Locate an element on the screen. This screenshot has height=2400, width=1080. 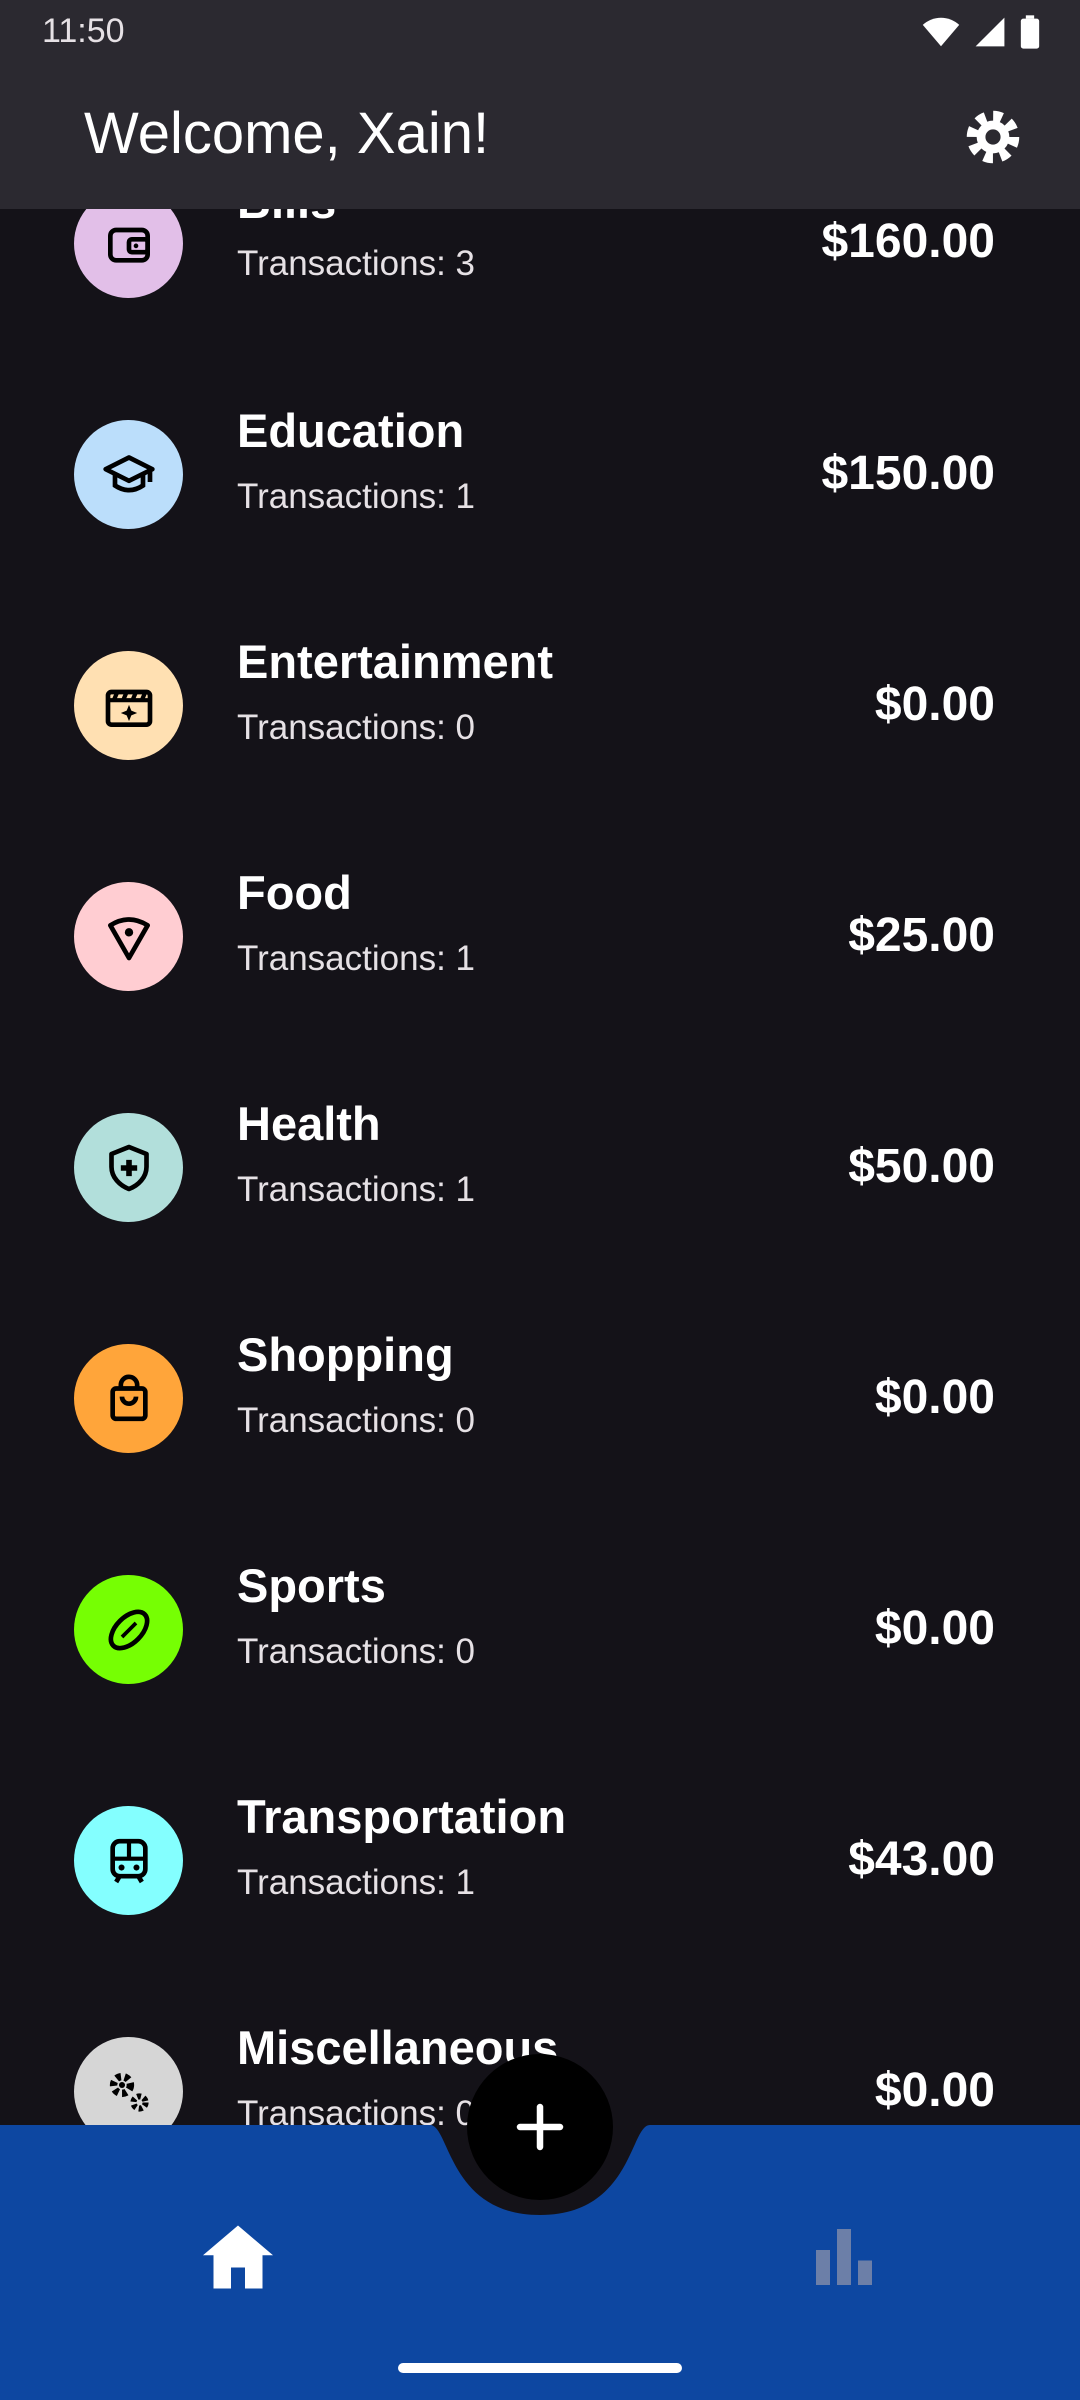
add-transaction-button is located at coordinates (540, 2127).